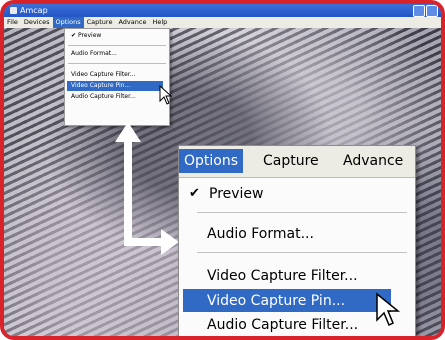 The width and height of the screenshot is (445, 340). Describe the element at coordinates (432, 11) in the screenshot. I see `maximize-button` at that location.